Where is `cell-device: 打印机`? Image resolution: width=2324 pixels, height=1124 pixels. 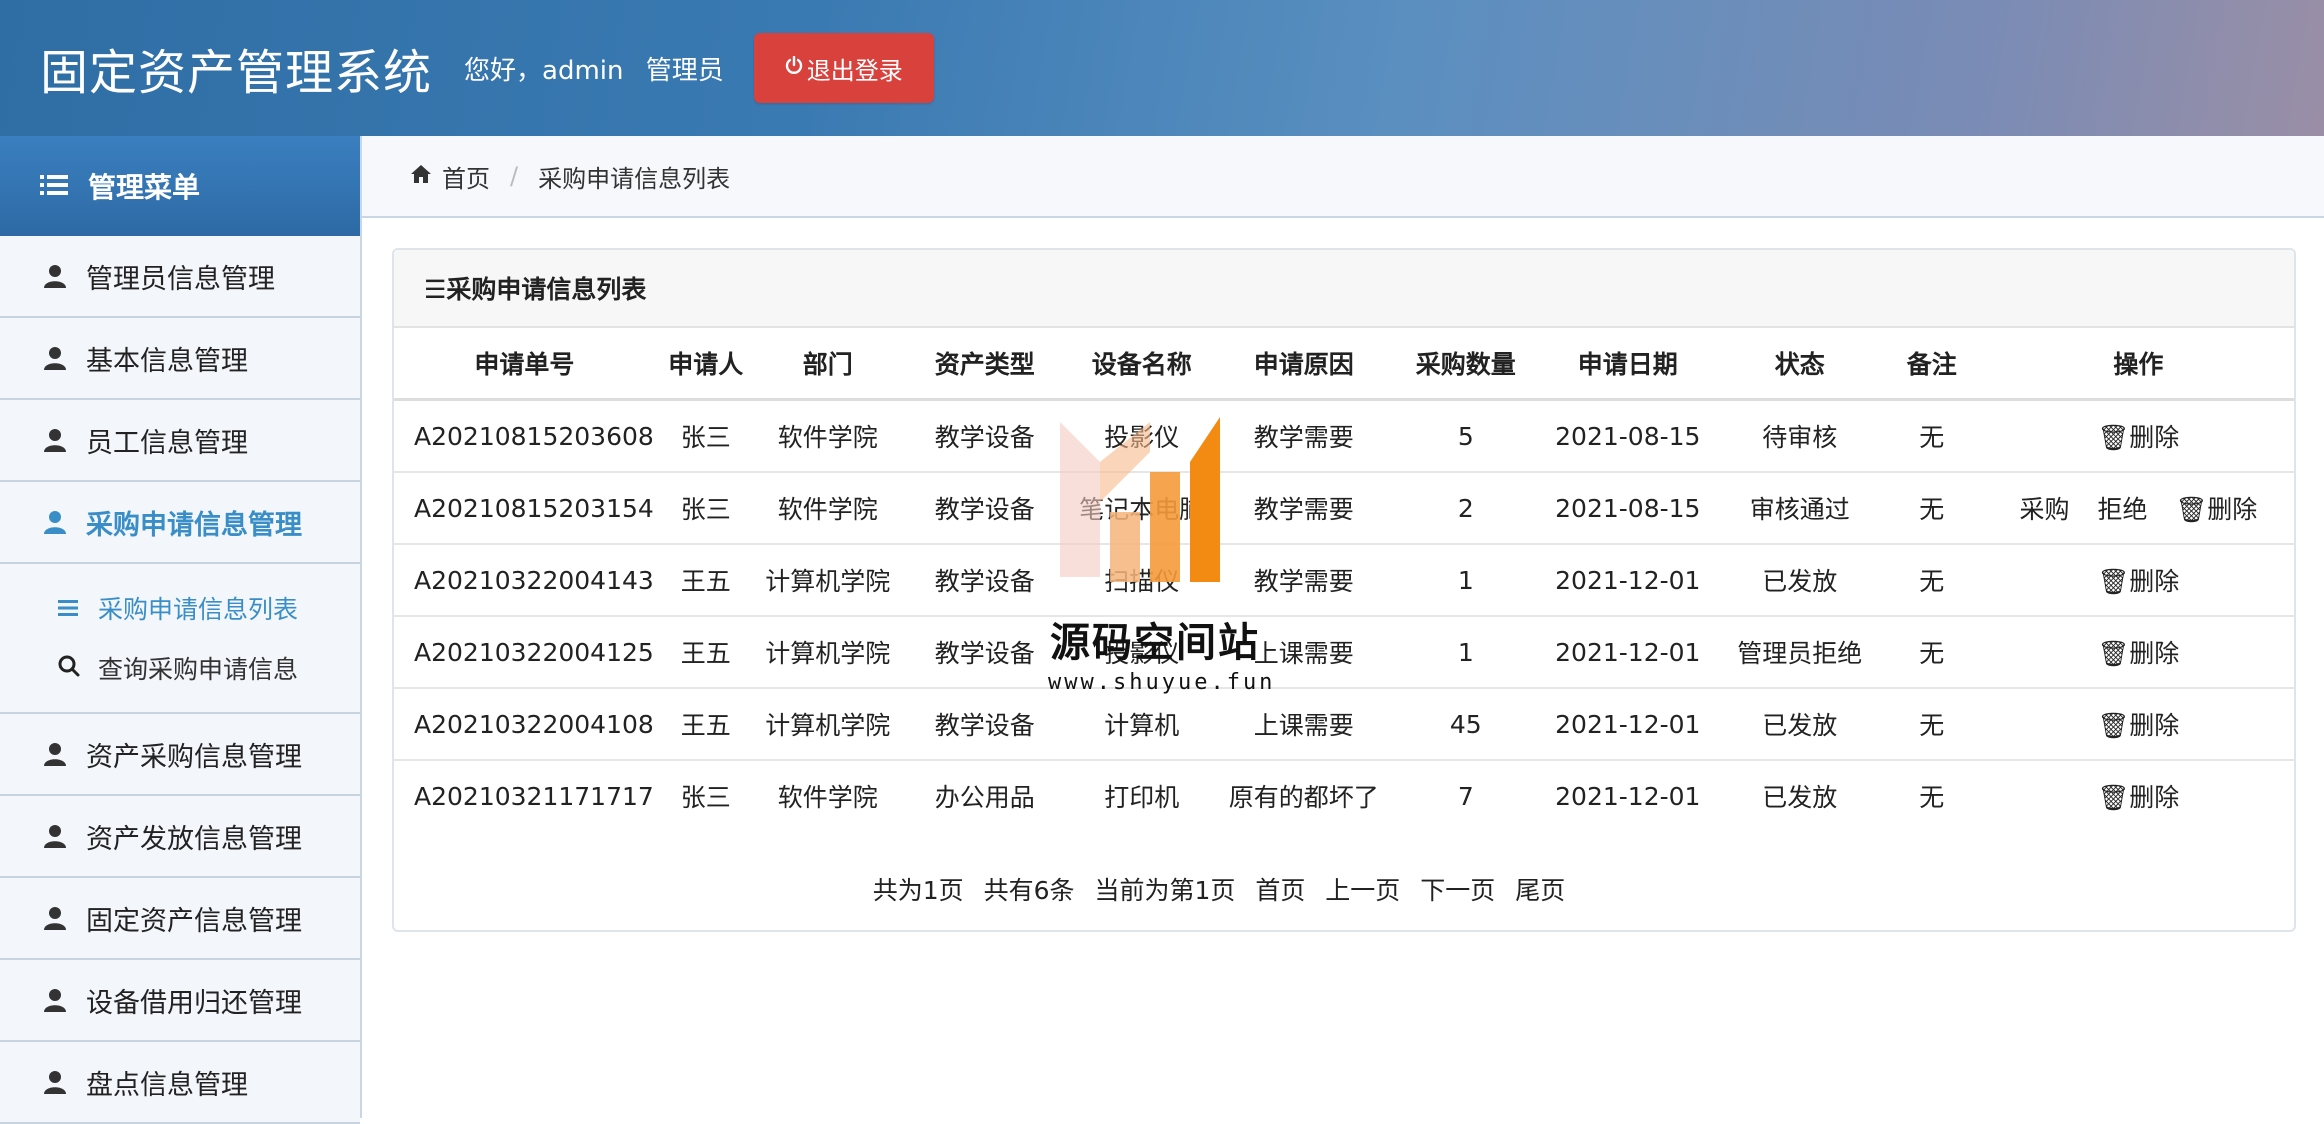
cell-device: 打印机 is located at coordinates (1141, 795).